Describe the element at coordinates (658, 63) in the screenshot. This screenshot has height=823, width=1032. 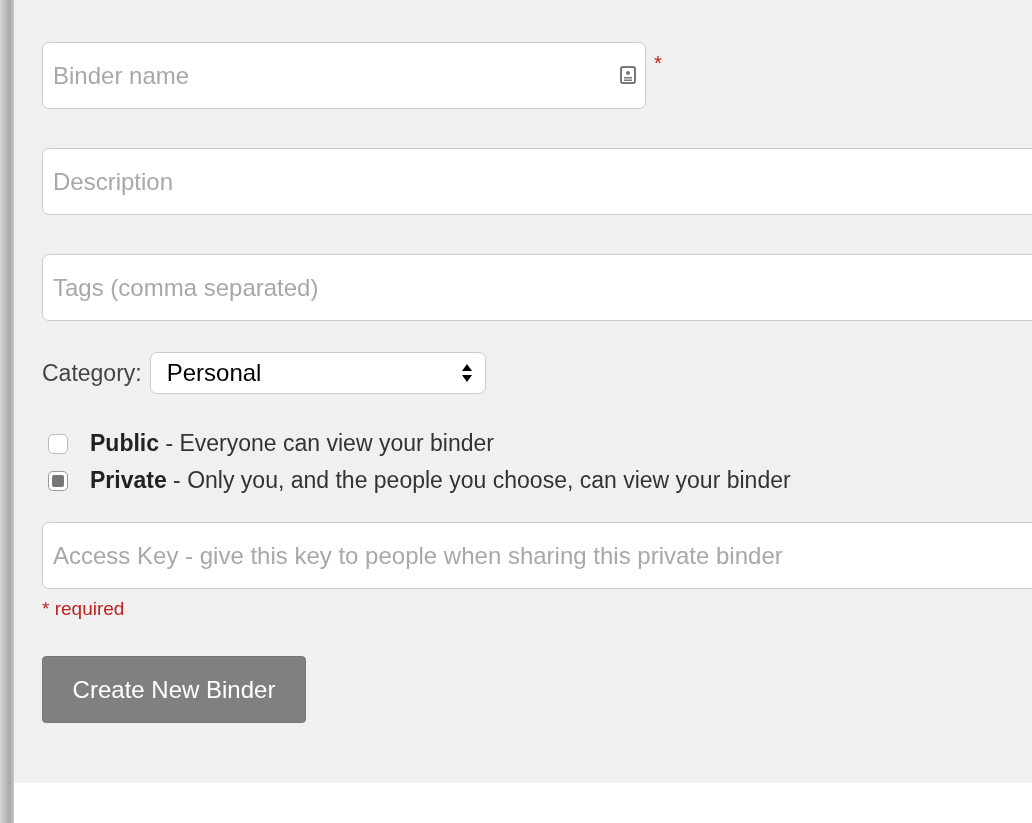
I see `required-asterisk: *` at that location.